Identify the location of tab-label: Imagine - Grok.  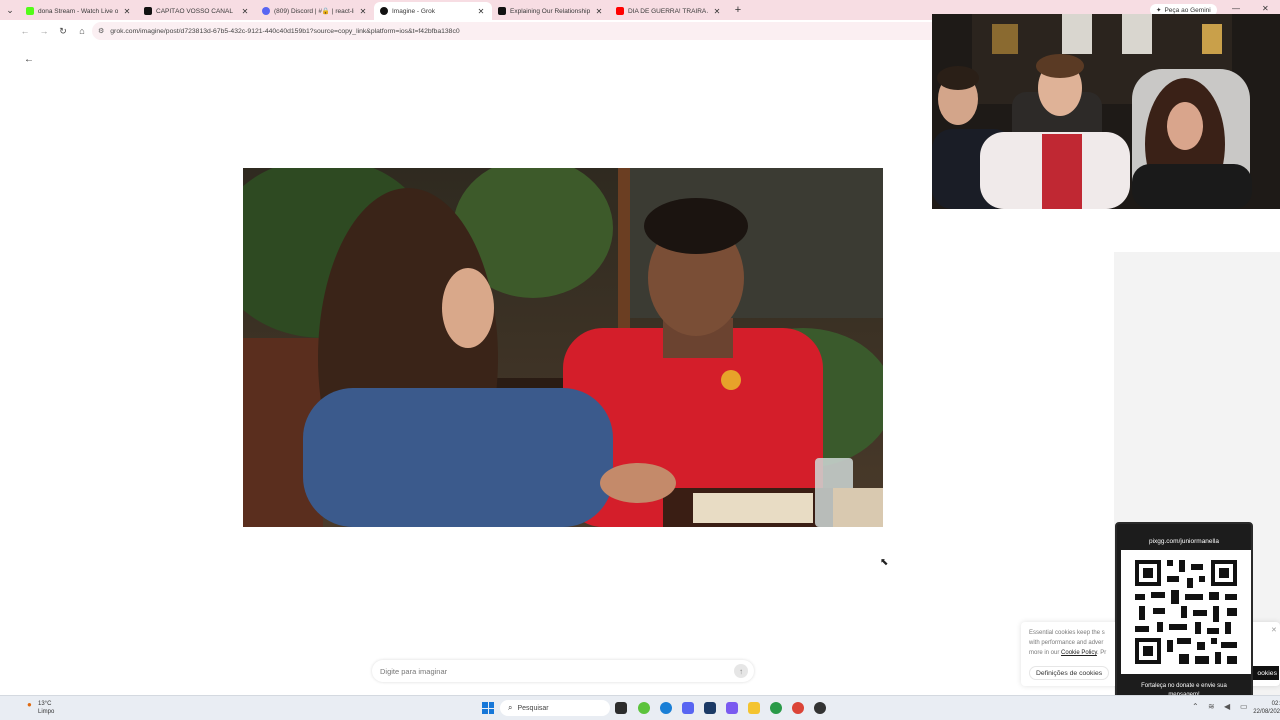
(413, 11).